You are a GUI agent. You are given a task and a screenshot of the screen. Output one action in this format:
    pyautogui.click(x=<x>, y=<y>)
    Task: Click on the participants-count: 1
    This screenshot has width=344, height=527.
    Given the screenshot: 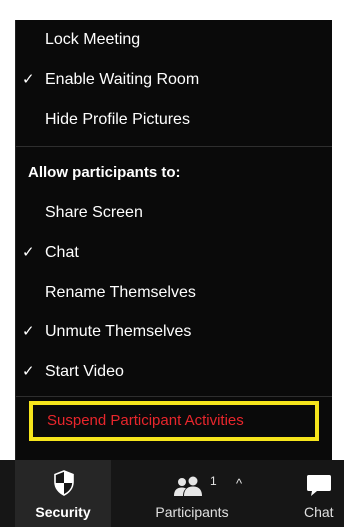 What is the action you would take?
    pyautogui.click(x=213, y=481)
    